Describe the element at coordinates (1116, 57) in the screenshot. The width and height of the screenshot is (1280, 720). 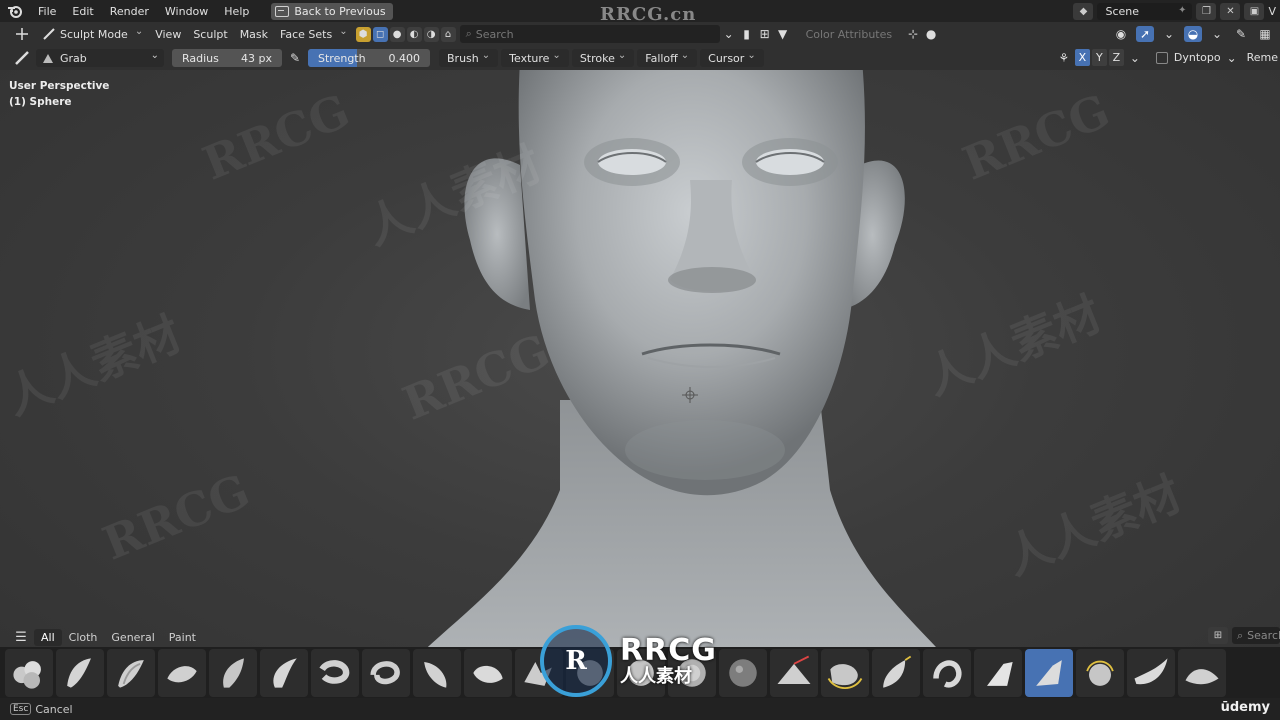
I see `axis-z-toggle: Z` at that location.